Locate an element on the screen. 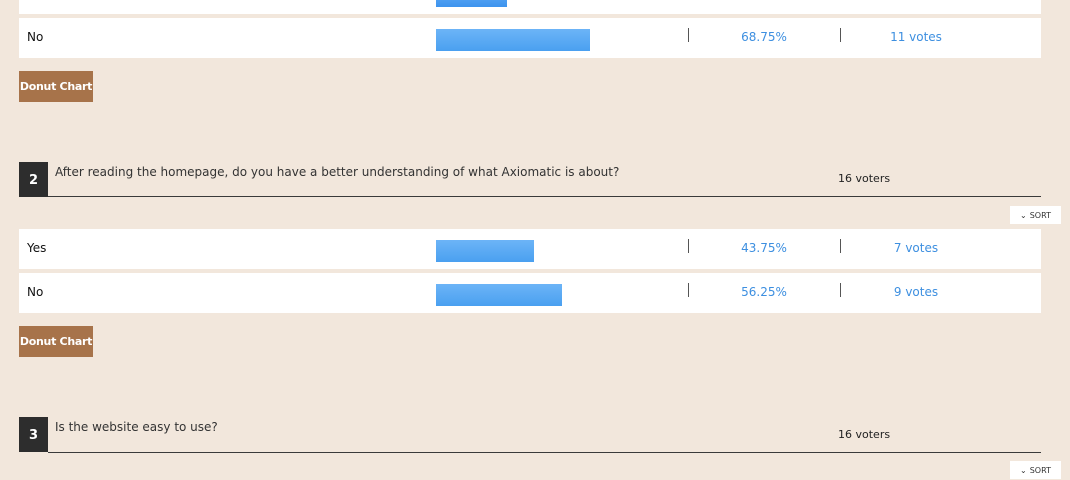  answer-row: Yes 43.75% 7 votes is located at coordinates (530, 249).